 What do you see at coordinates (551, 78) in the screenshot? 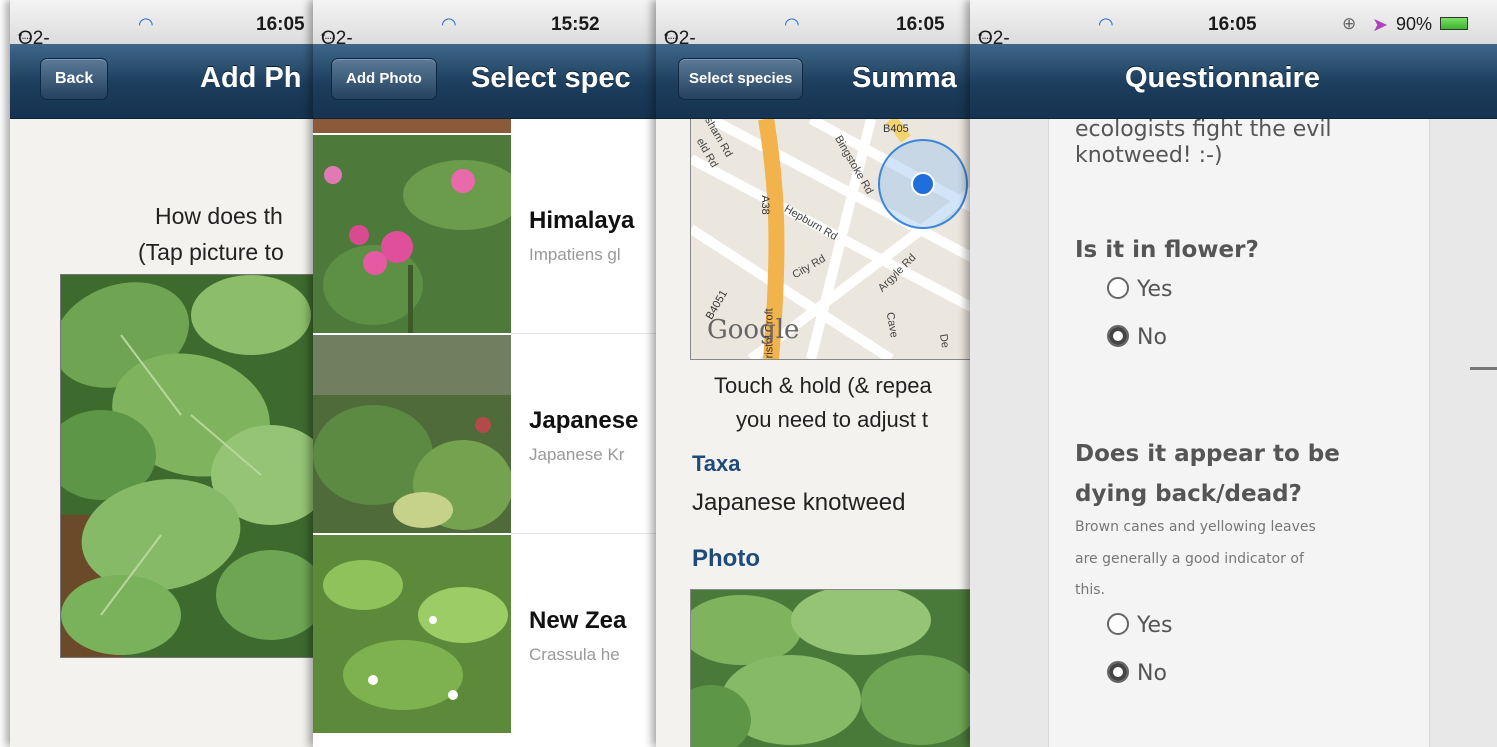
I see `page-title: Select spec` at bounding box center [551, 78].